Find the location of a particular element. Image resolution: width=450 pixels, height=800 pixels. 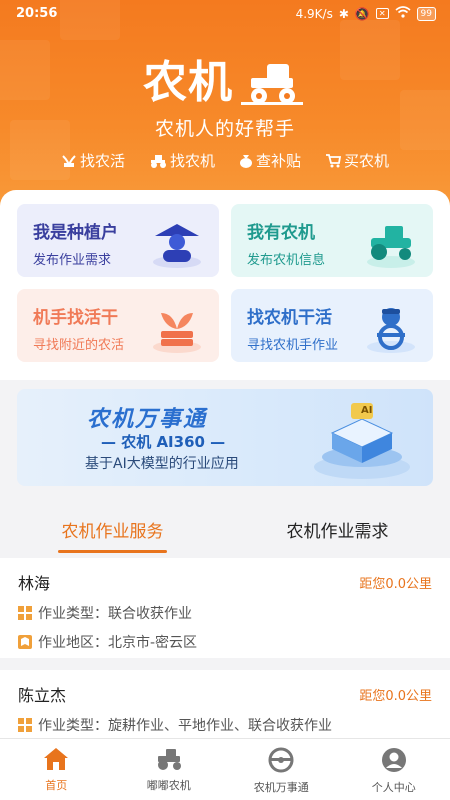

map-icon is located at coordinates (25, 642).